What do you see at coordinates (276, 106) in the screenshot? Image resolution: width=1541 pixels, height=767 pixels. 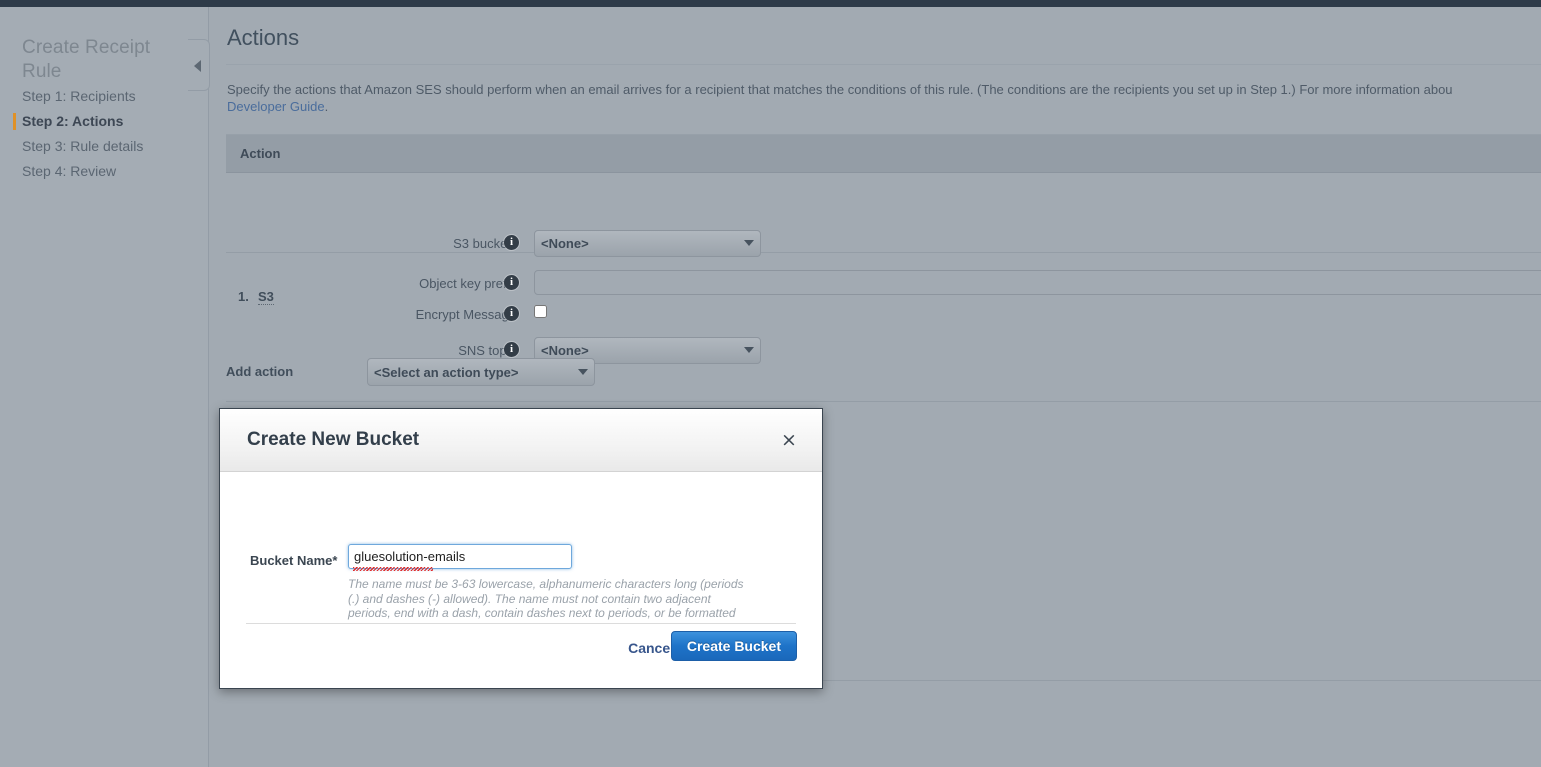 I see `developer-guide-link: Developer Guide` at bounding box center [276, 106].